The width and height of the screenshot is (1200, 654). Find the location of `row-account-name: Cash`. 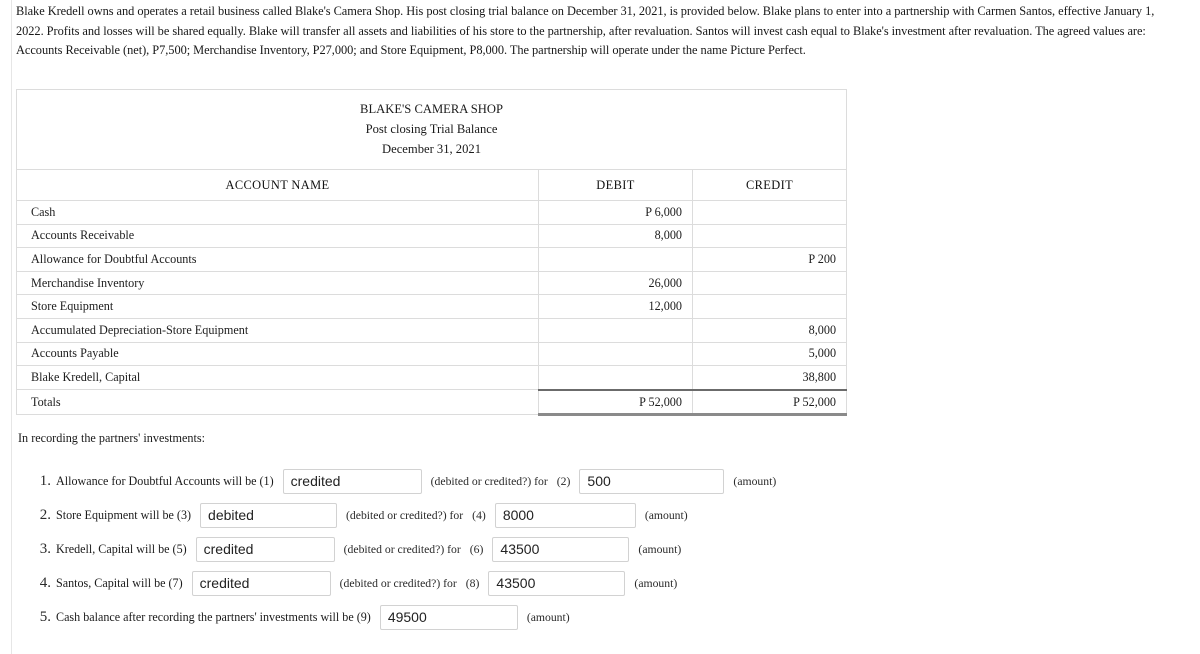

row-account-name: Cash is located at coordinates (277, 212).